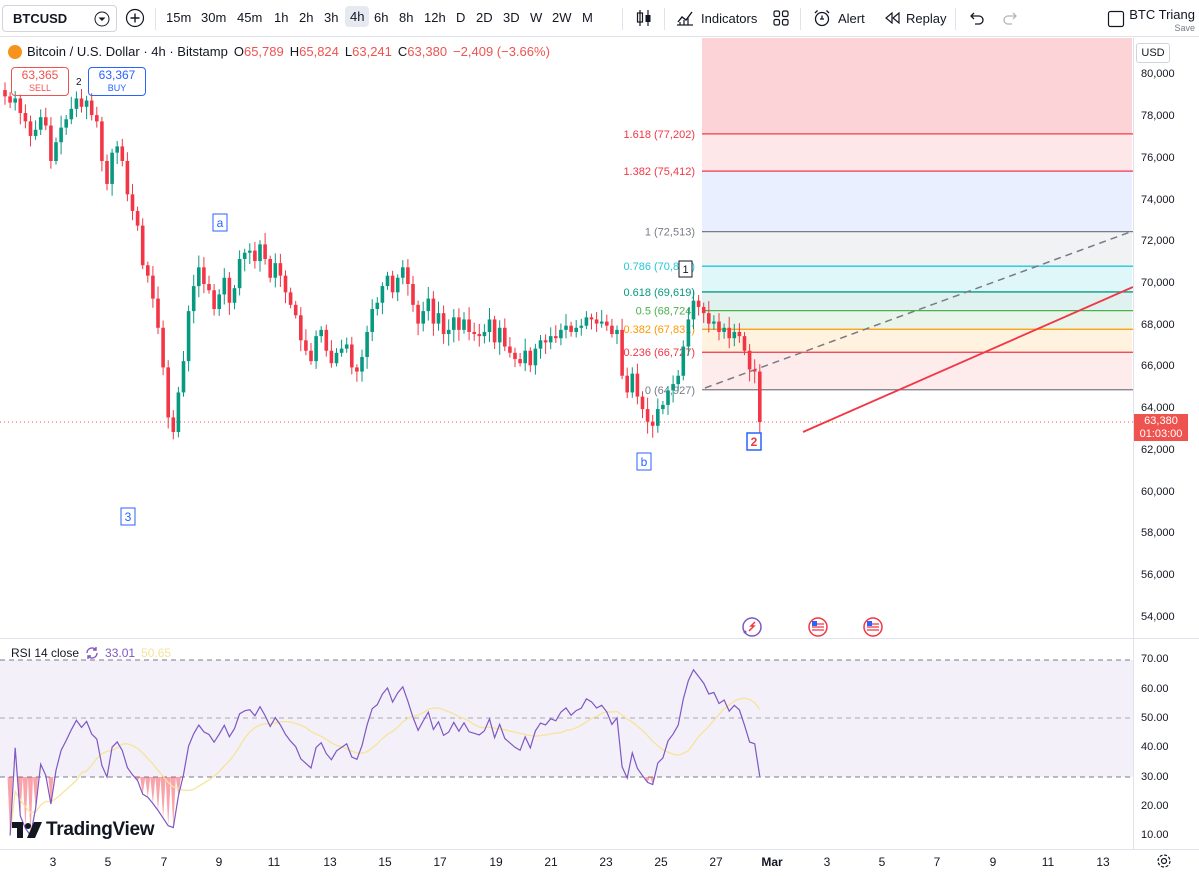 This screenshot has height=876, width=1199. Describe the element at coordinates (294, 51) in the screenshot. I see `high-label: H` at that location.